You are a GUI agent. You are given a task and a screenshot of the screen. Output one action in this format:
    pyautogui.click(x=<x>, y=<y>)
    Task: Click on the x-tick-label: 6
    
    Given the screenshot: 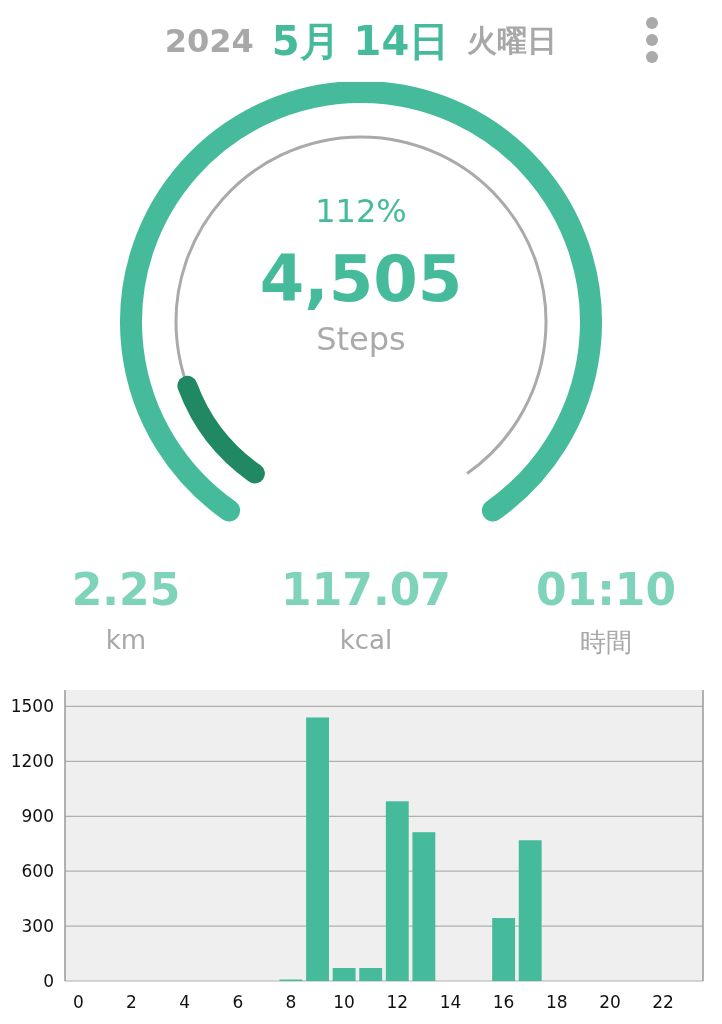 What is the action you would take?
    pyautogui.click(x=238, y=1002)
    